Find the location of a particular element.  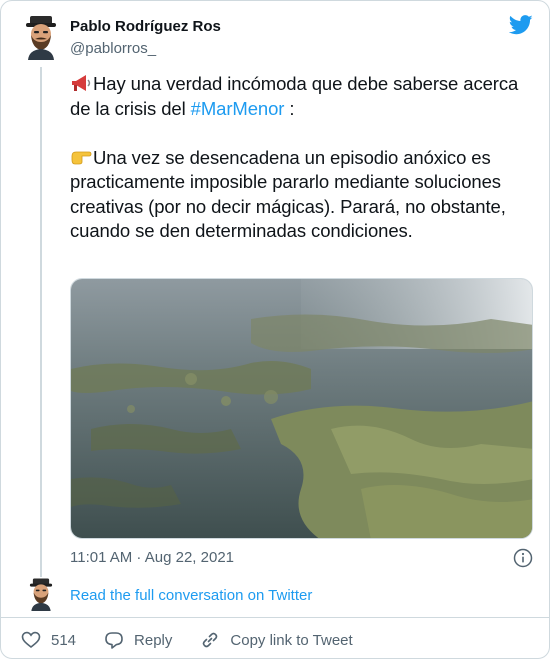

tweet-actions: 514 Reply Copy link to Tweet is located at coordinates (201, 640).